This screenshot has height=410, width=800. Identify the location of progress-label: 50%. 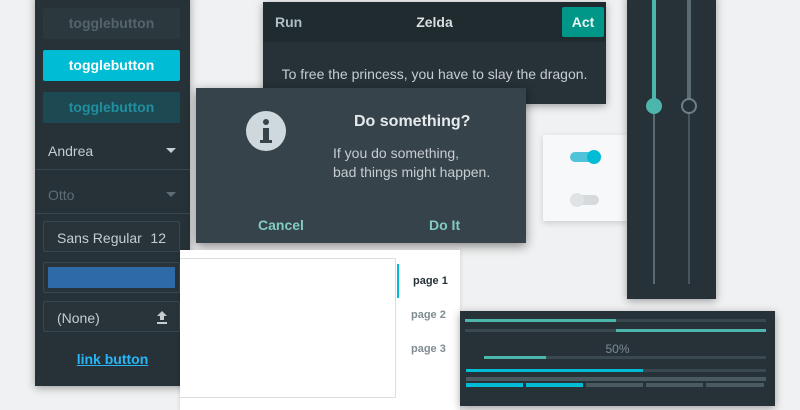
(617, 349).